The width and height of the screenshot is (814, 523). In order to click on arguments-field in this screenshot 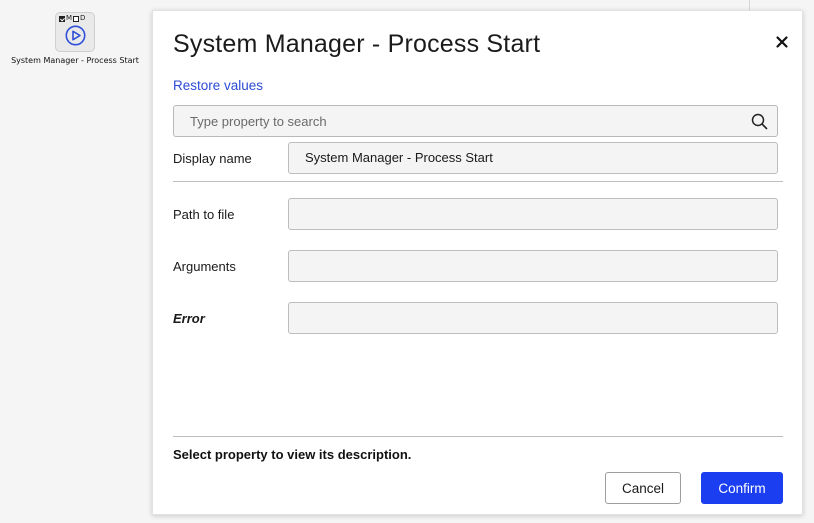, I will do `click(533, 266)`.